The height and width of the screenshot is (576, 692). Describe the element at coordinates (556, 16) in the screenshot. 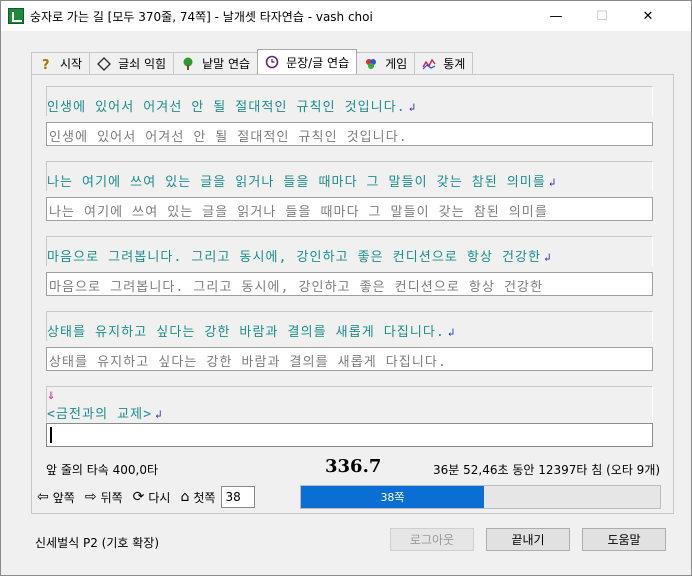

I see `minimize-button: —` at that location.